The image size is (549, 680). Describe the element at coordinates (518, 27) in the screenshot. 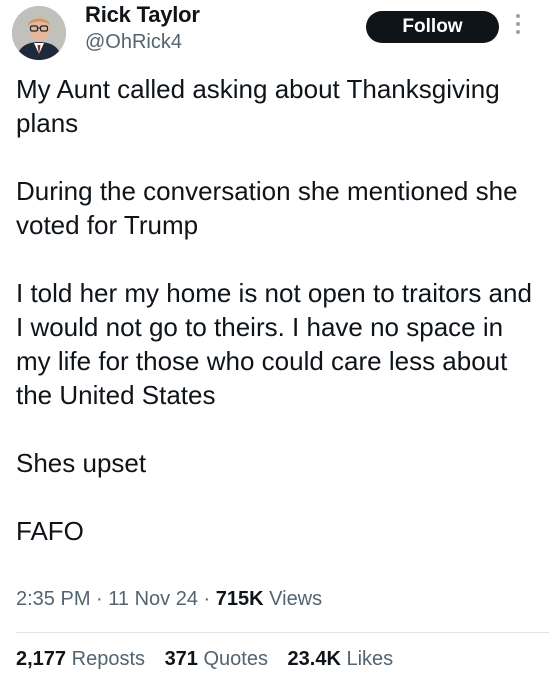

I see `vertical-ellipsis-icon` at that location.